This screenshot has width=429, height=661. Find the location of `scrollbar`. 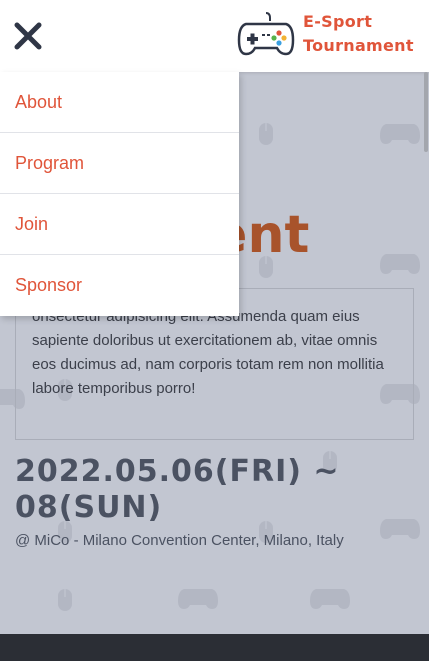

scrollbar is located at coordinates (426, 353).